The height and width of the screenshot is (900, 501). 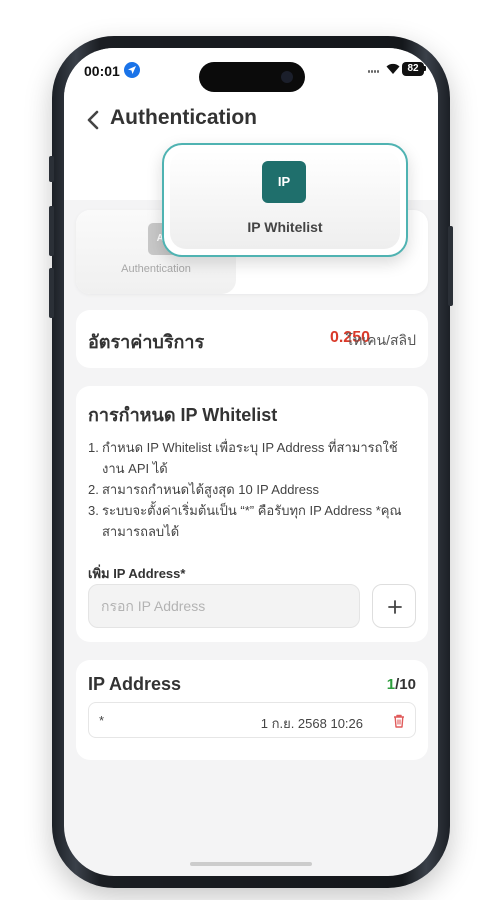 I want to click on rule-number: 2., so click(x=93, y=489).